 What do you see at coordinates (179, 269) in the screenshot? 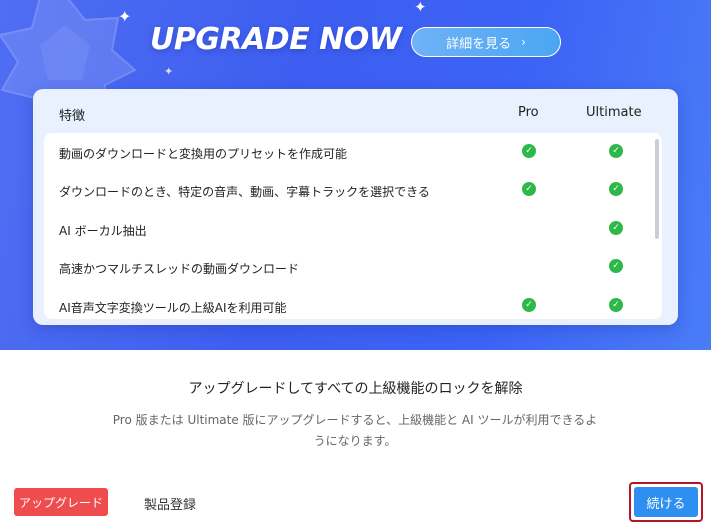
I see `feature-label: 高速かつマルチスレッドの動画ダウンロード` at bounding box center [179, 269].